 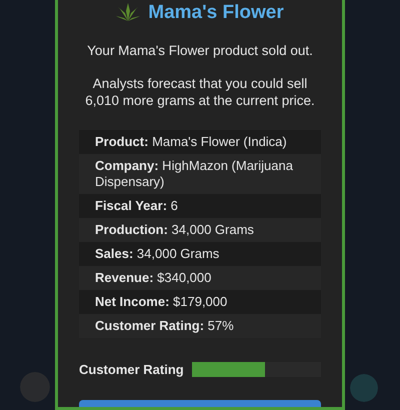 I want to click on rating-label: Customer Rating, so click(x=131, y=370).